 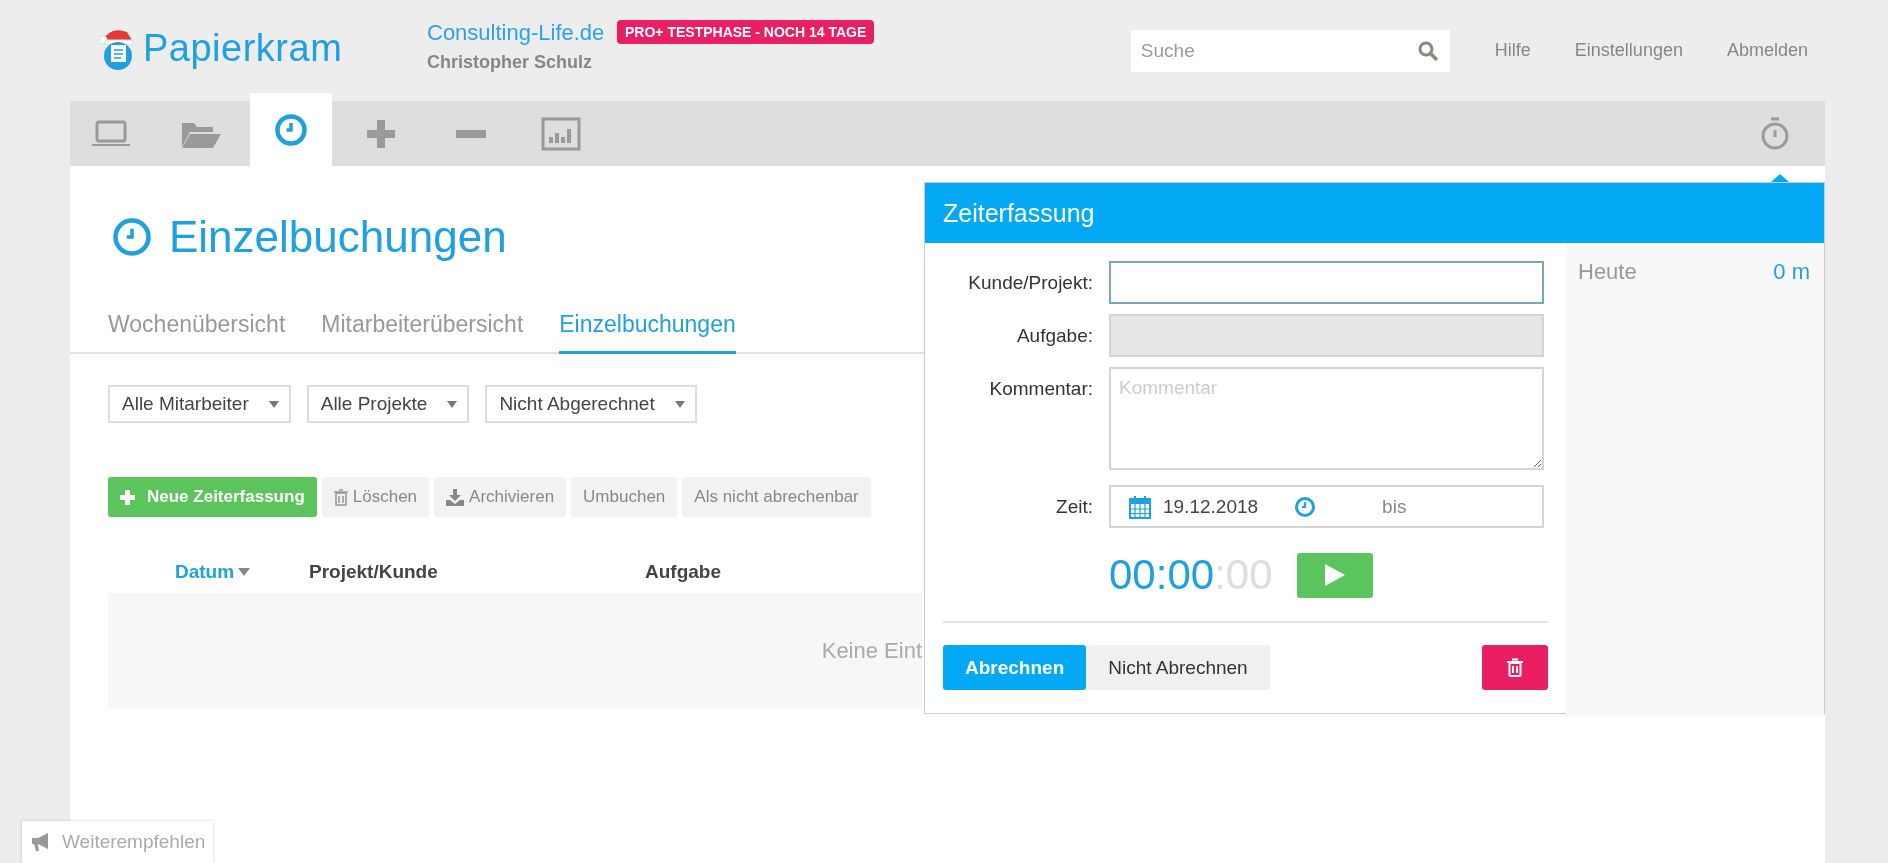 I want to click on action-button: Archivieren, so click(x=500, y=497).